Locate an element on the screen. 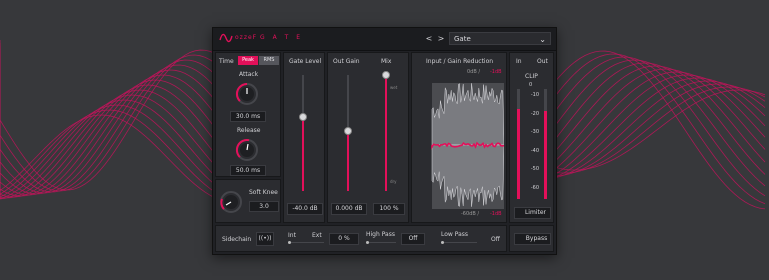 The height and width of the screenshot is (280, 769). sidechain-mix-value: 0 % is located at coordinates (344, 239).